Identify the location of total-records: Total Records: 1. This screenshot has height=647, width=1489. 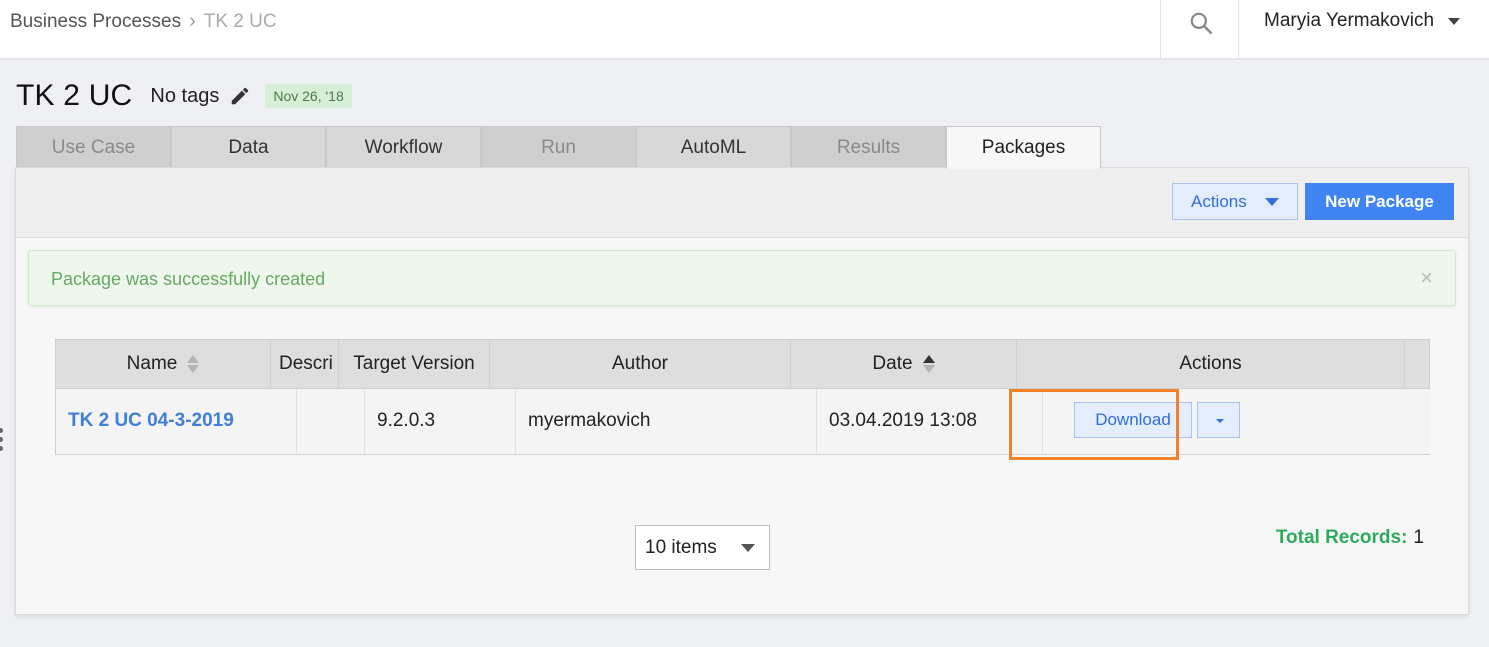
(1350, 538).